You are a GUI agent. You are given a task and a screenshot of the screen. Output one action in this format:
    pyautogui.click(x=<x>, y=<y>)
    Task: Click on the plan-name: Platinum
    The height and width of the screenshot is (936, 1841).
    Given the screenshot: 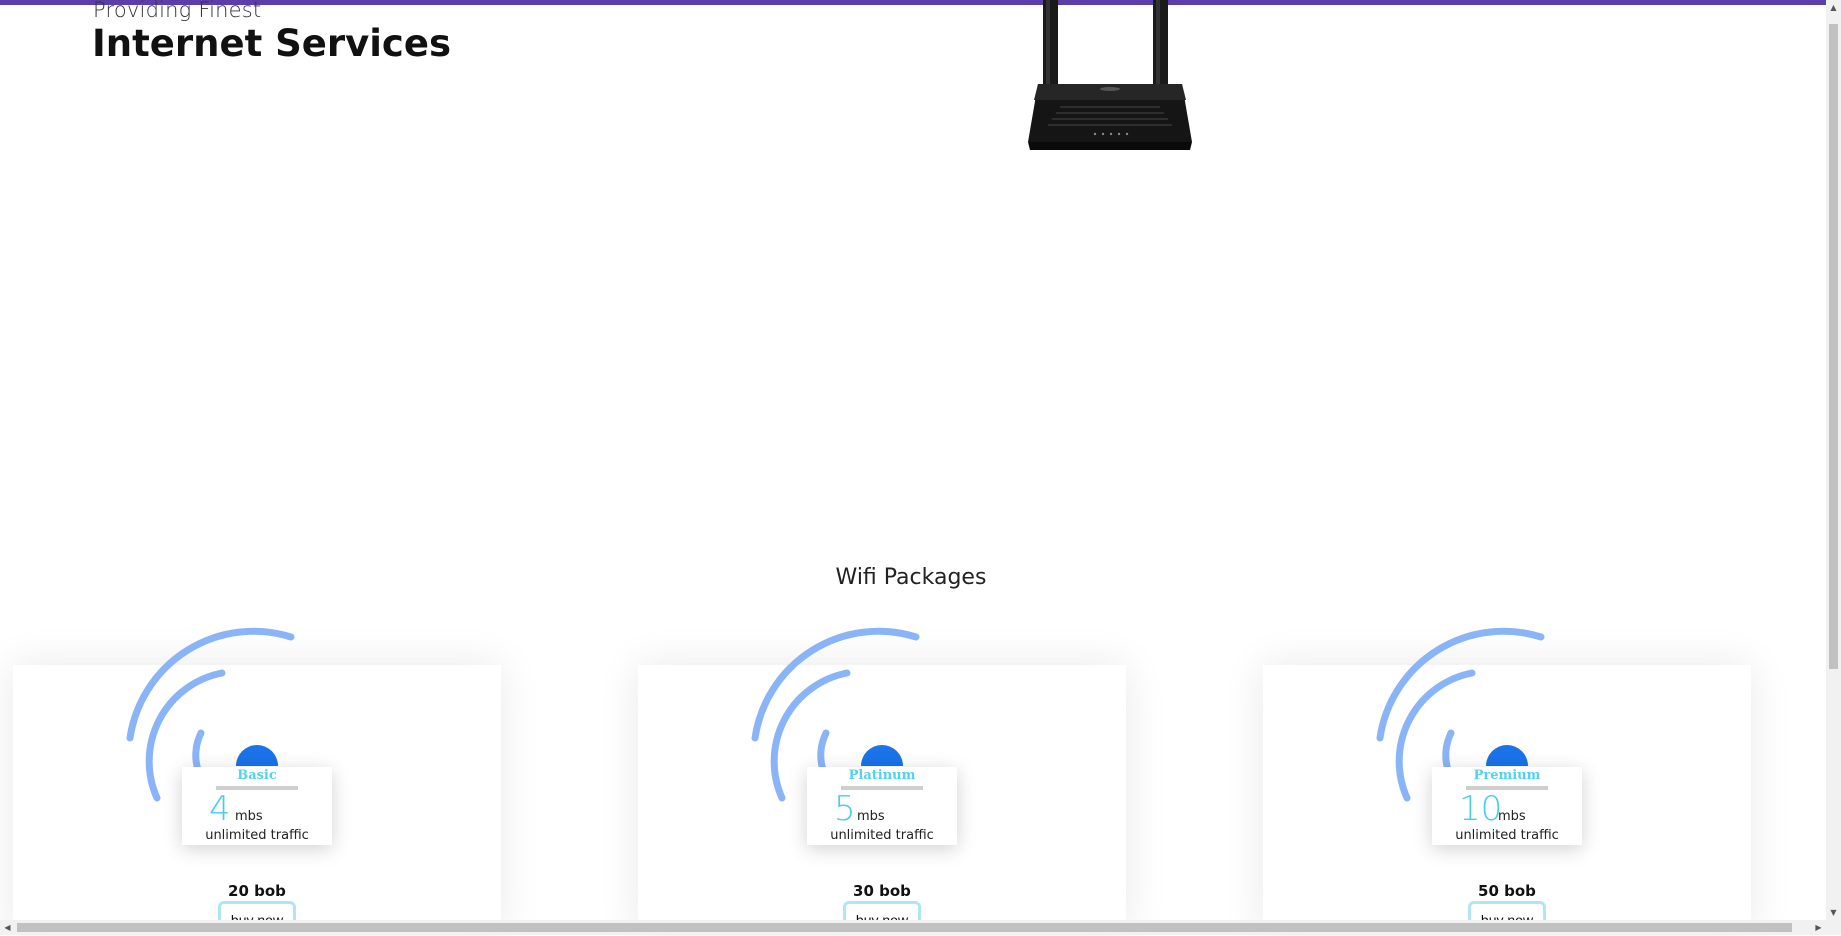 What is the action you would take?
    pyautogui.click(x=882, y=775)
    